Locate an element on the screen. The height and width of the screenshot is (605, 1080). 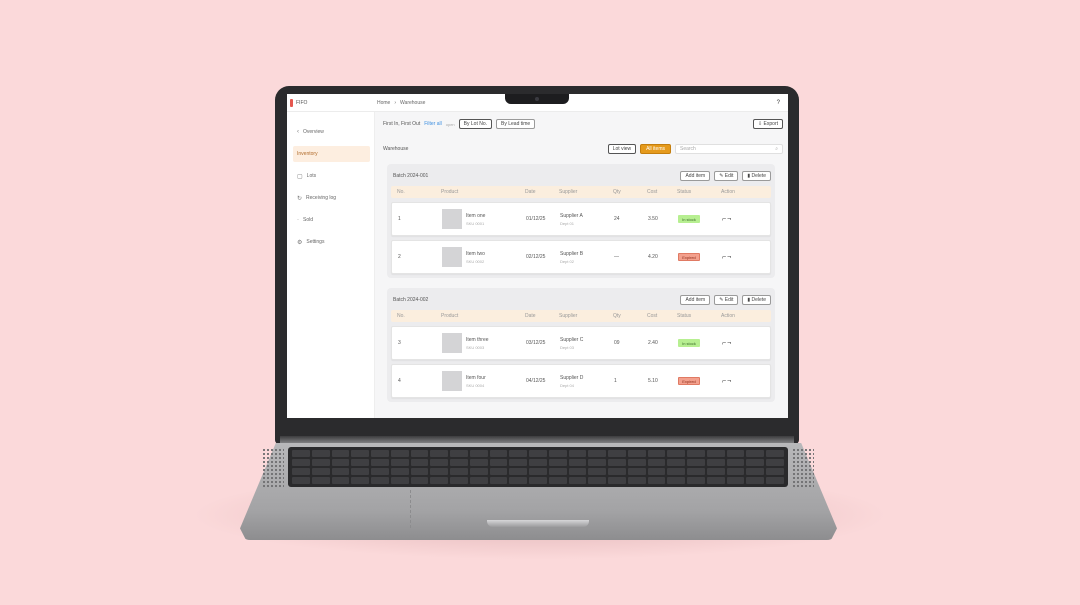
export-button: ⇩ Export is located at coordinates (767, 124).